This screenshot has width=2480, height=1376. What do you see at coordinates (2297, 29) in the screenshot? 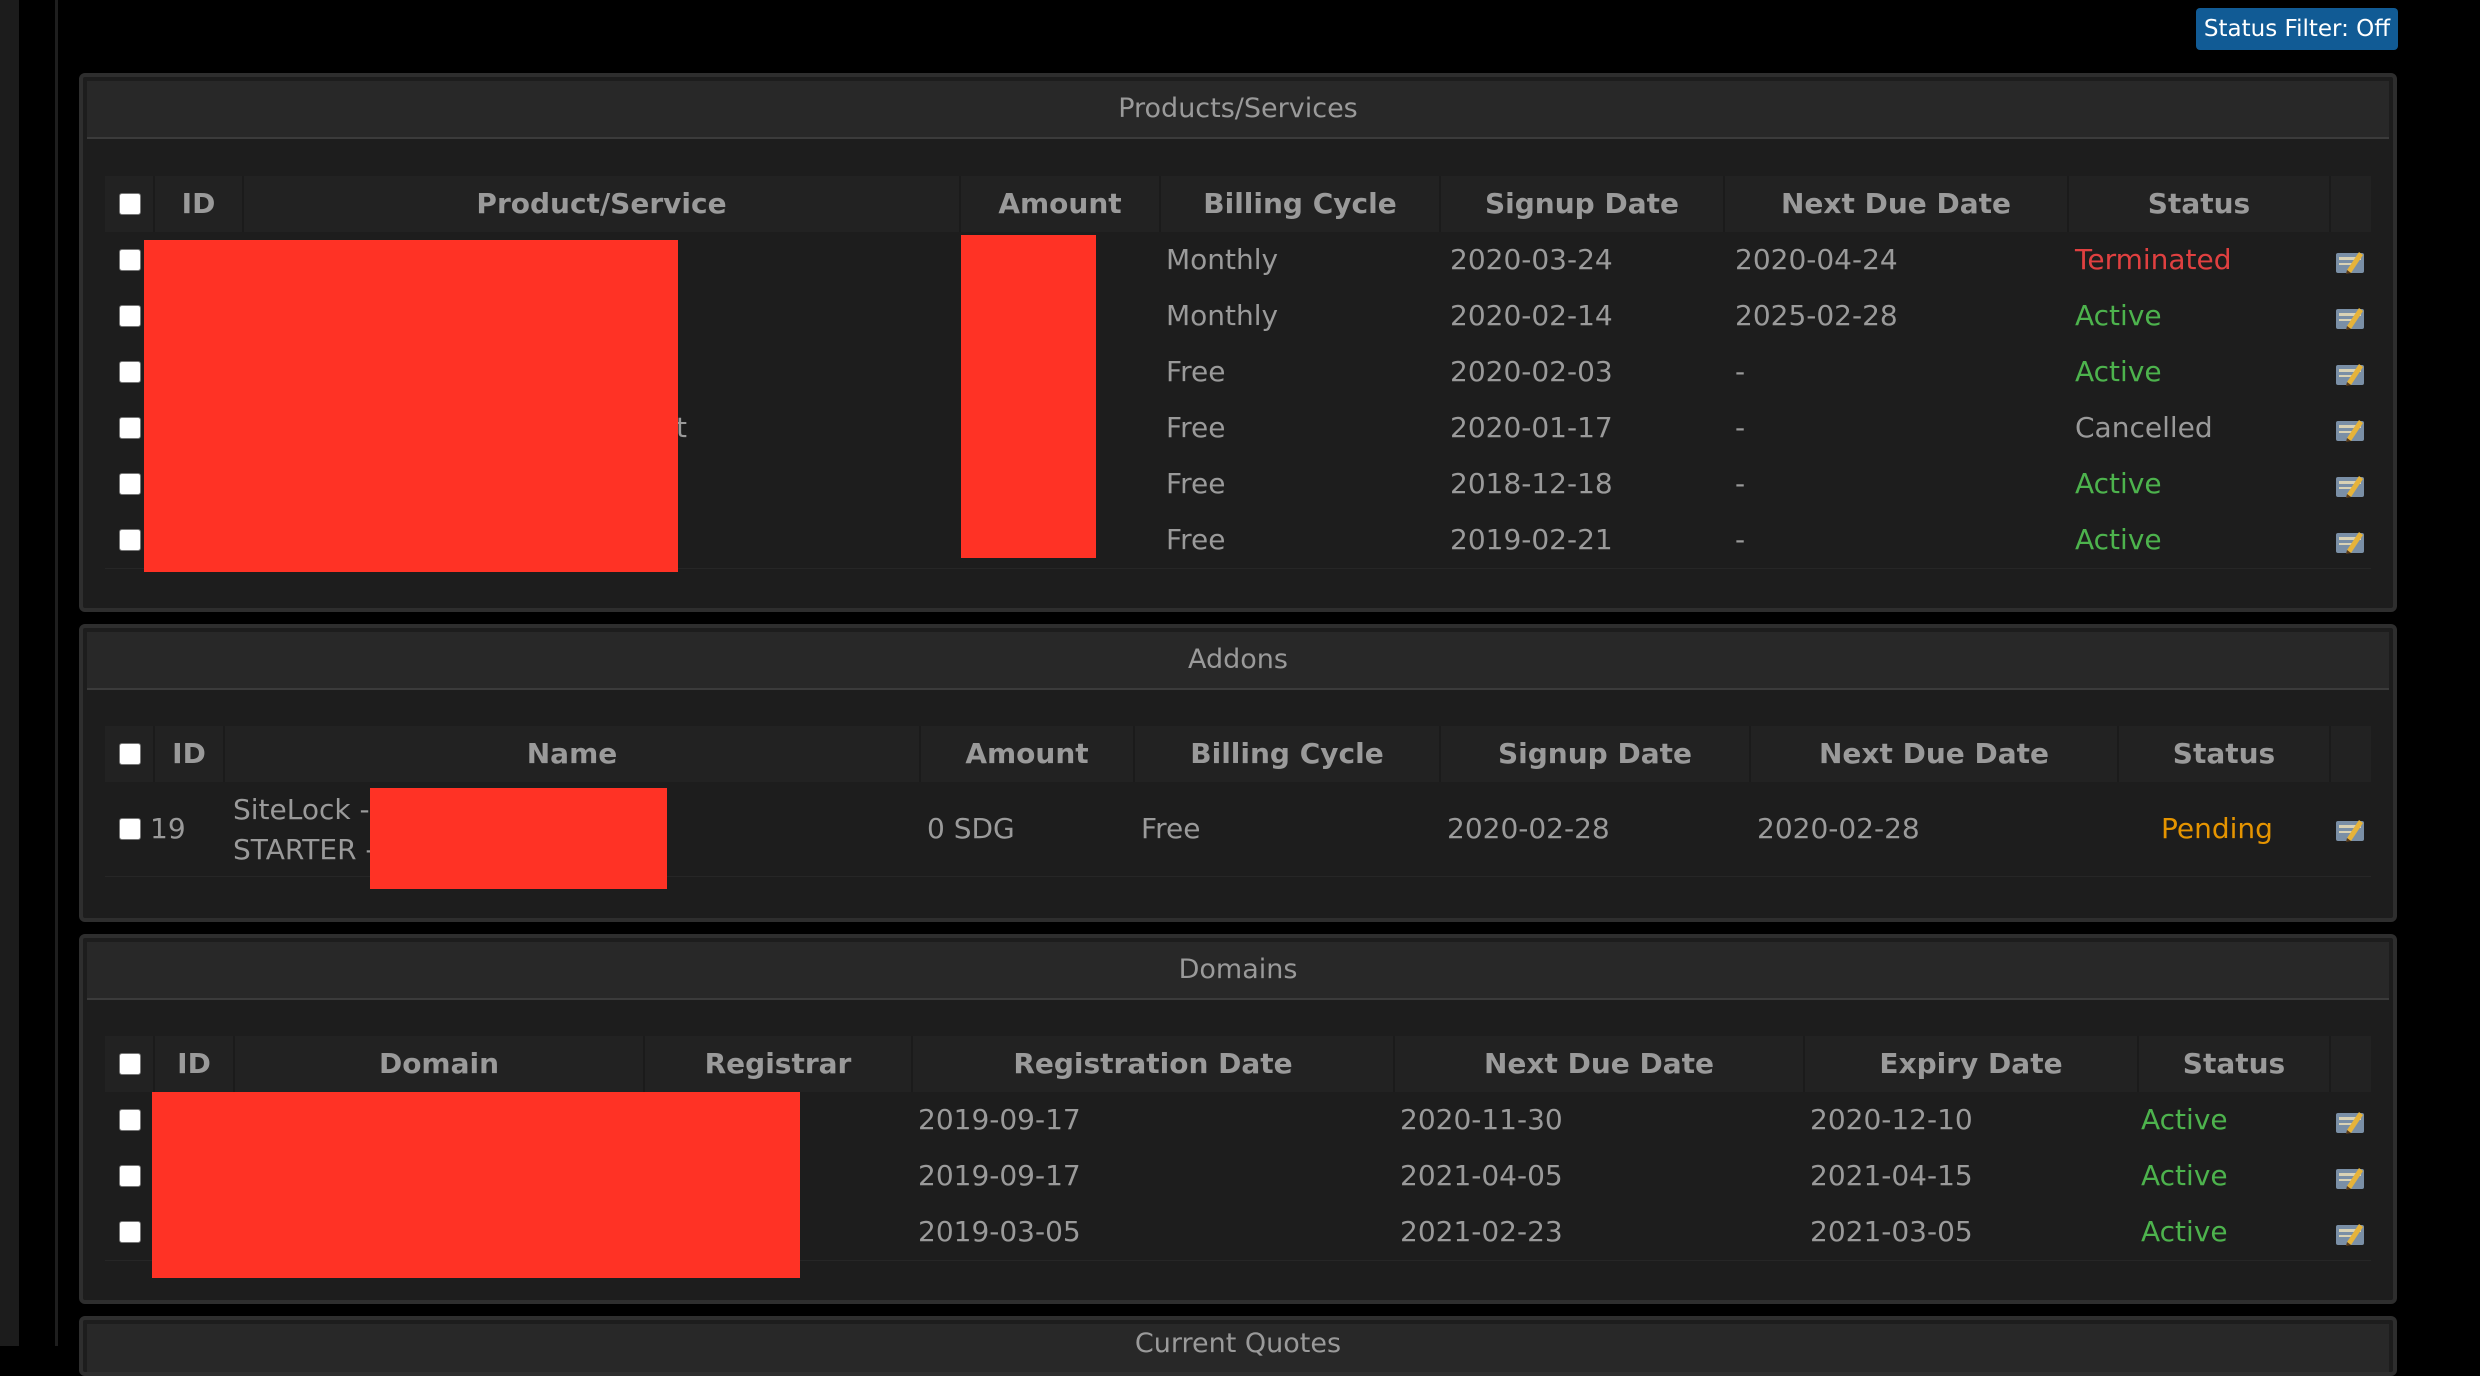
I see `status-filter-button: Status Filter: Off` at bounding box center [2297, 29].